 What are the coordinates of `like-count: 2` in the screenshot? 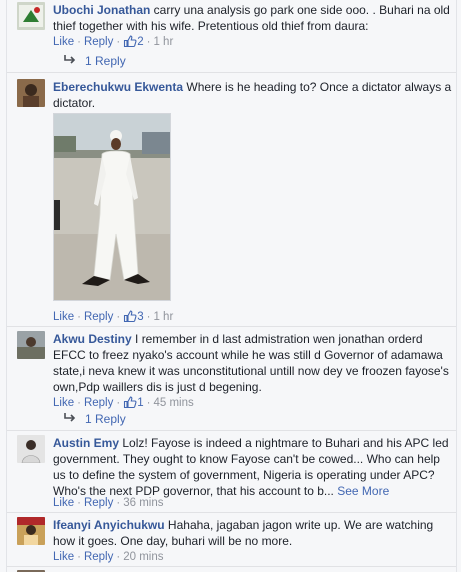 It's located at (133, 41).